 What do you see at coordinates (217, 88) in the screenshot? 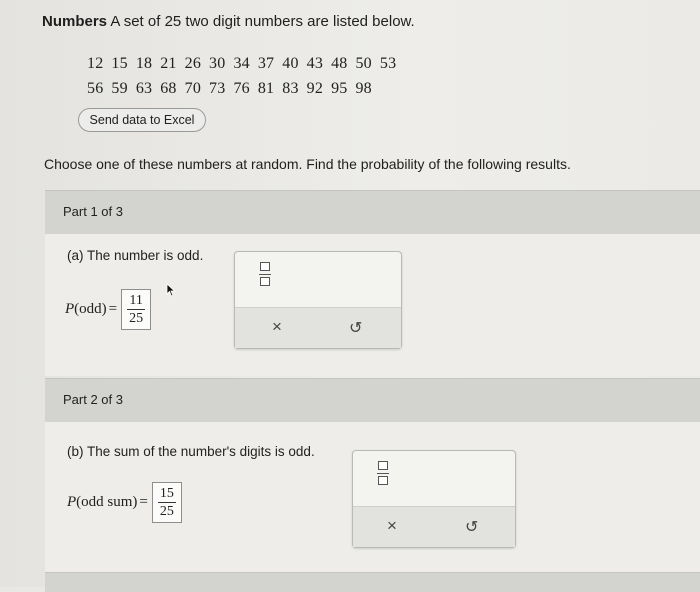
I see `listed-number: 73` at bounding box center [217, 88].